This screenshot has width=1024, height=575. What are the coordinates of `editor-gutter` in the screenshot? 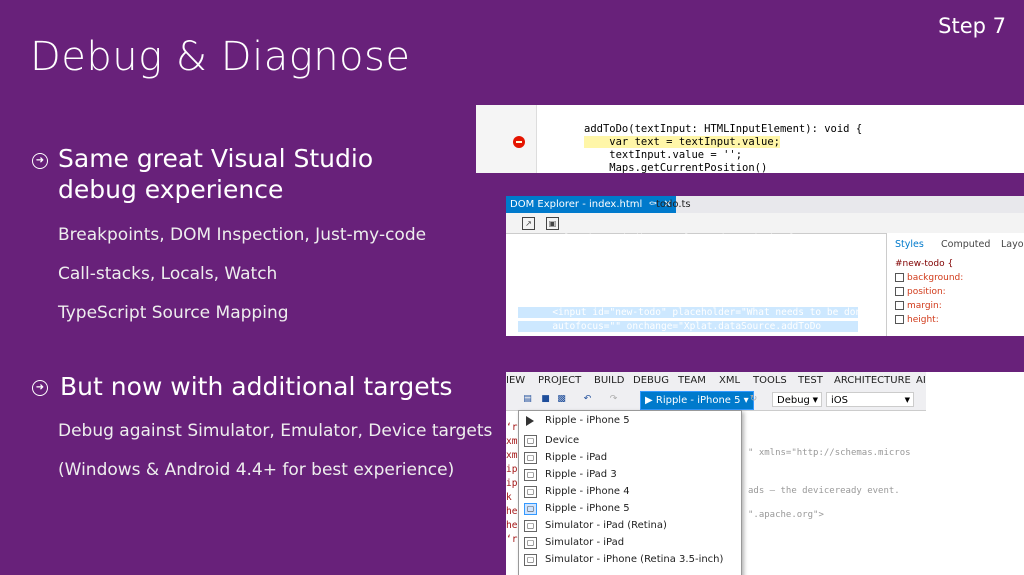 It's located at (506, 139).